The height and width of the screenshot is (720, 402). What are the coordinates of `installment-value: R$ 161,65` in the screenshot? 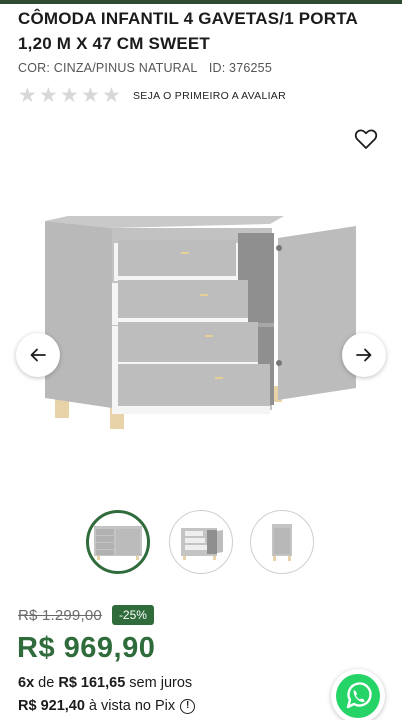 It's located at (92, 683).